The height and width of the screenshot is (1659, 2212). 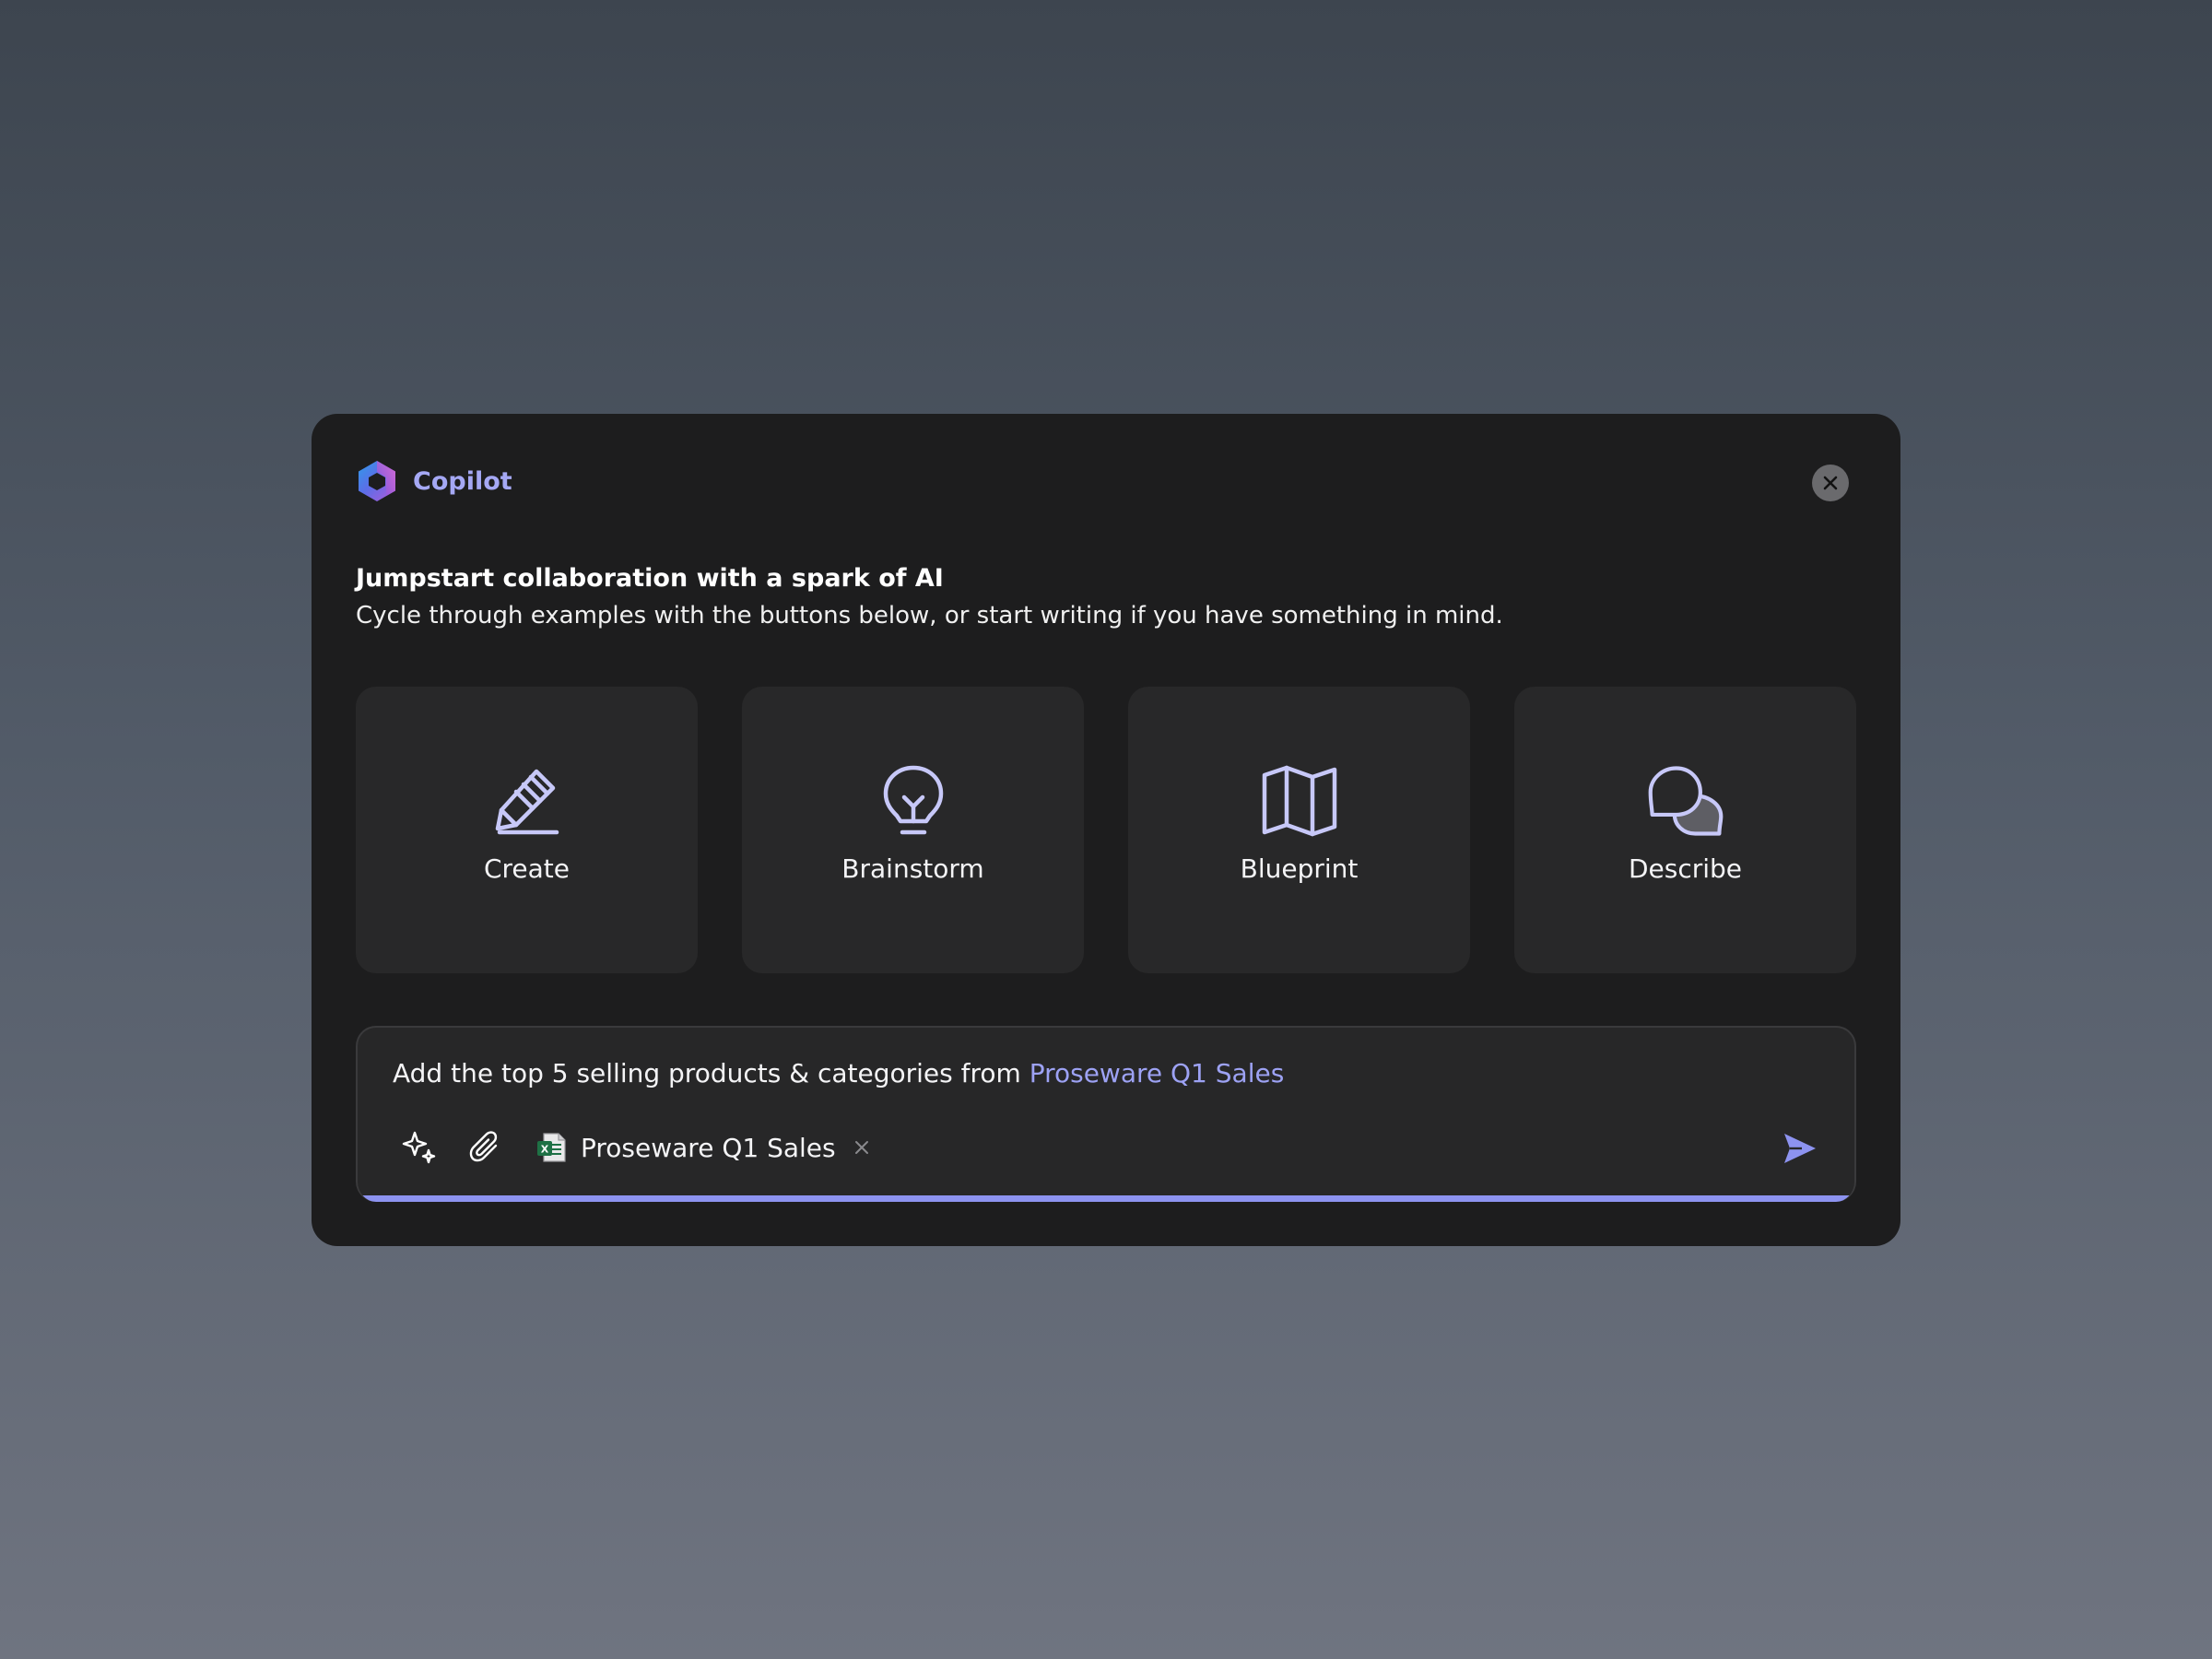 I want to click on map-icon, so click(x=1299, y=801).